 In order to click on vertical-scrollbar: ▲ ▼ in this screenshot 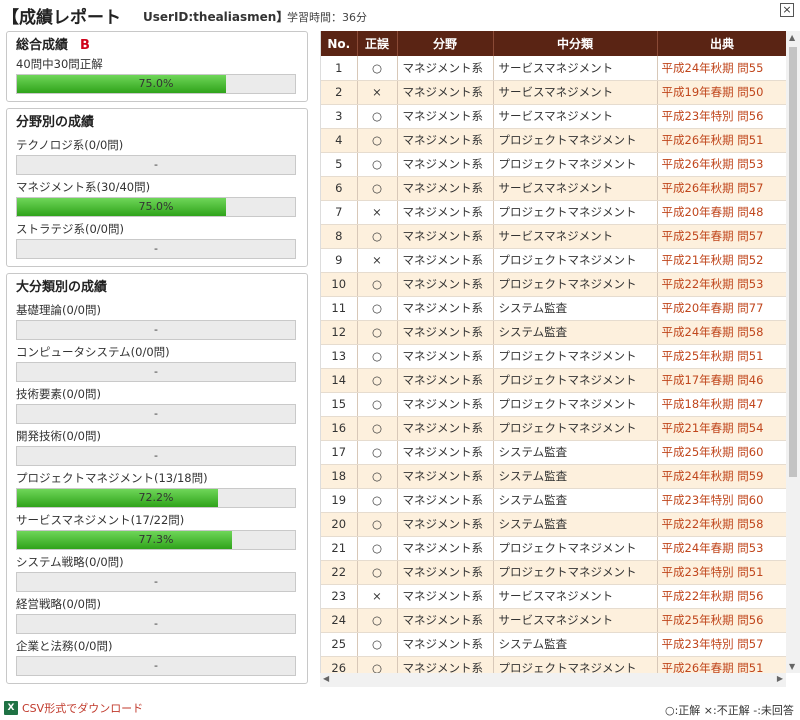, I will do `click(793, 352)`.